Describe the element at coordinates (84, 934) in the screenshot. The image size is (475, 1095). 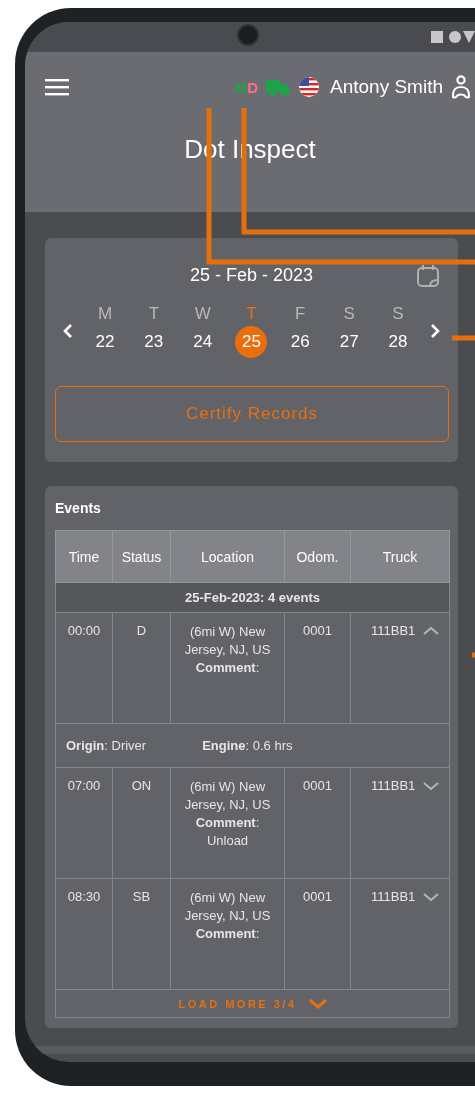
I see `table-cell: 08:30` at that location.